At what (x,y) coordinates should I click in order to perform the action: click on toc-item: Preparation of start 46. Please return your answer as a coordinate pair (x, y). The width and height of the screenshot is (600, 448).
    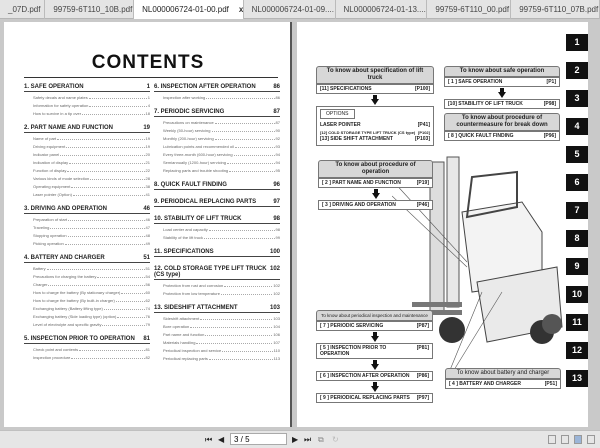
    Looking at the image, I should click on (91, 219).